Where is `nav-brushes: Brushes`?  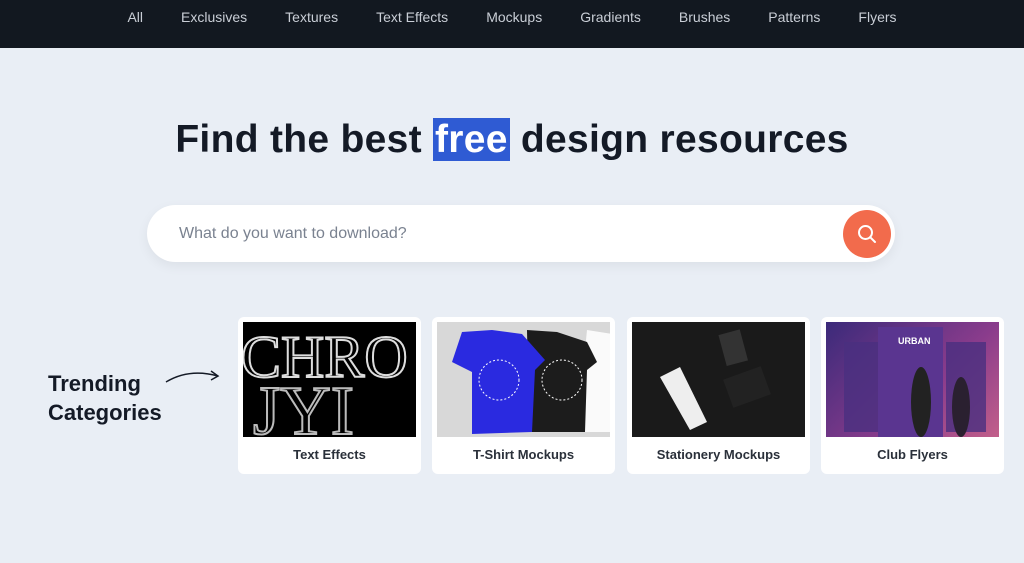
nav-brushes: Brushes is located at coordinates (704, 24).